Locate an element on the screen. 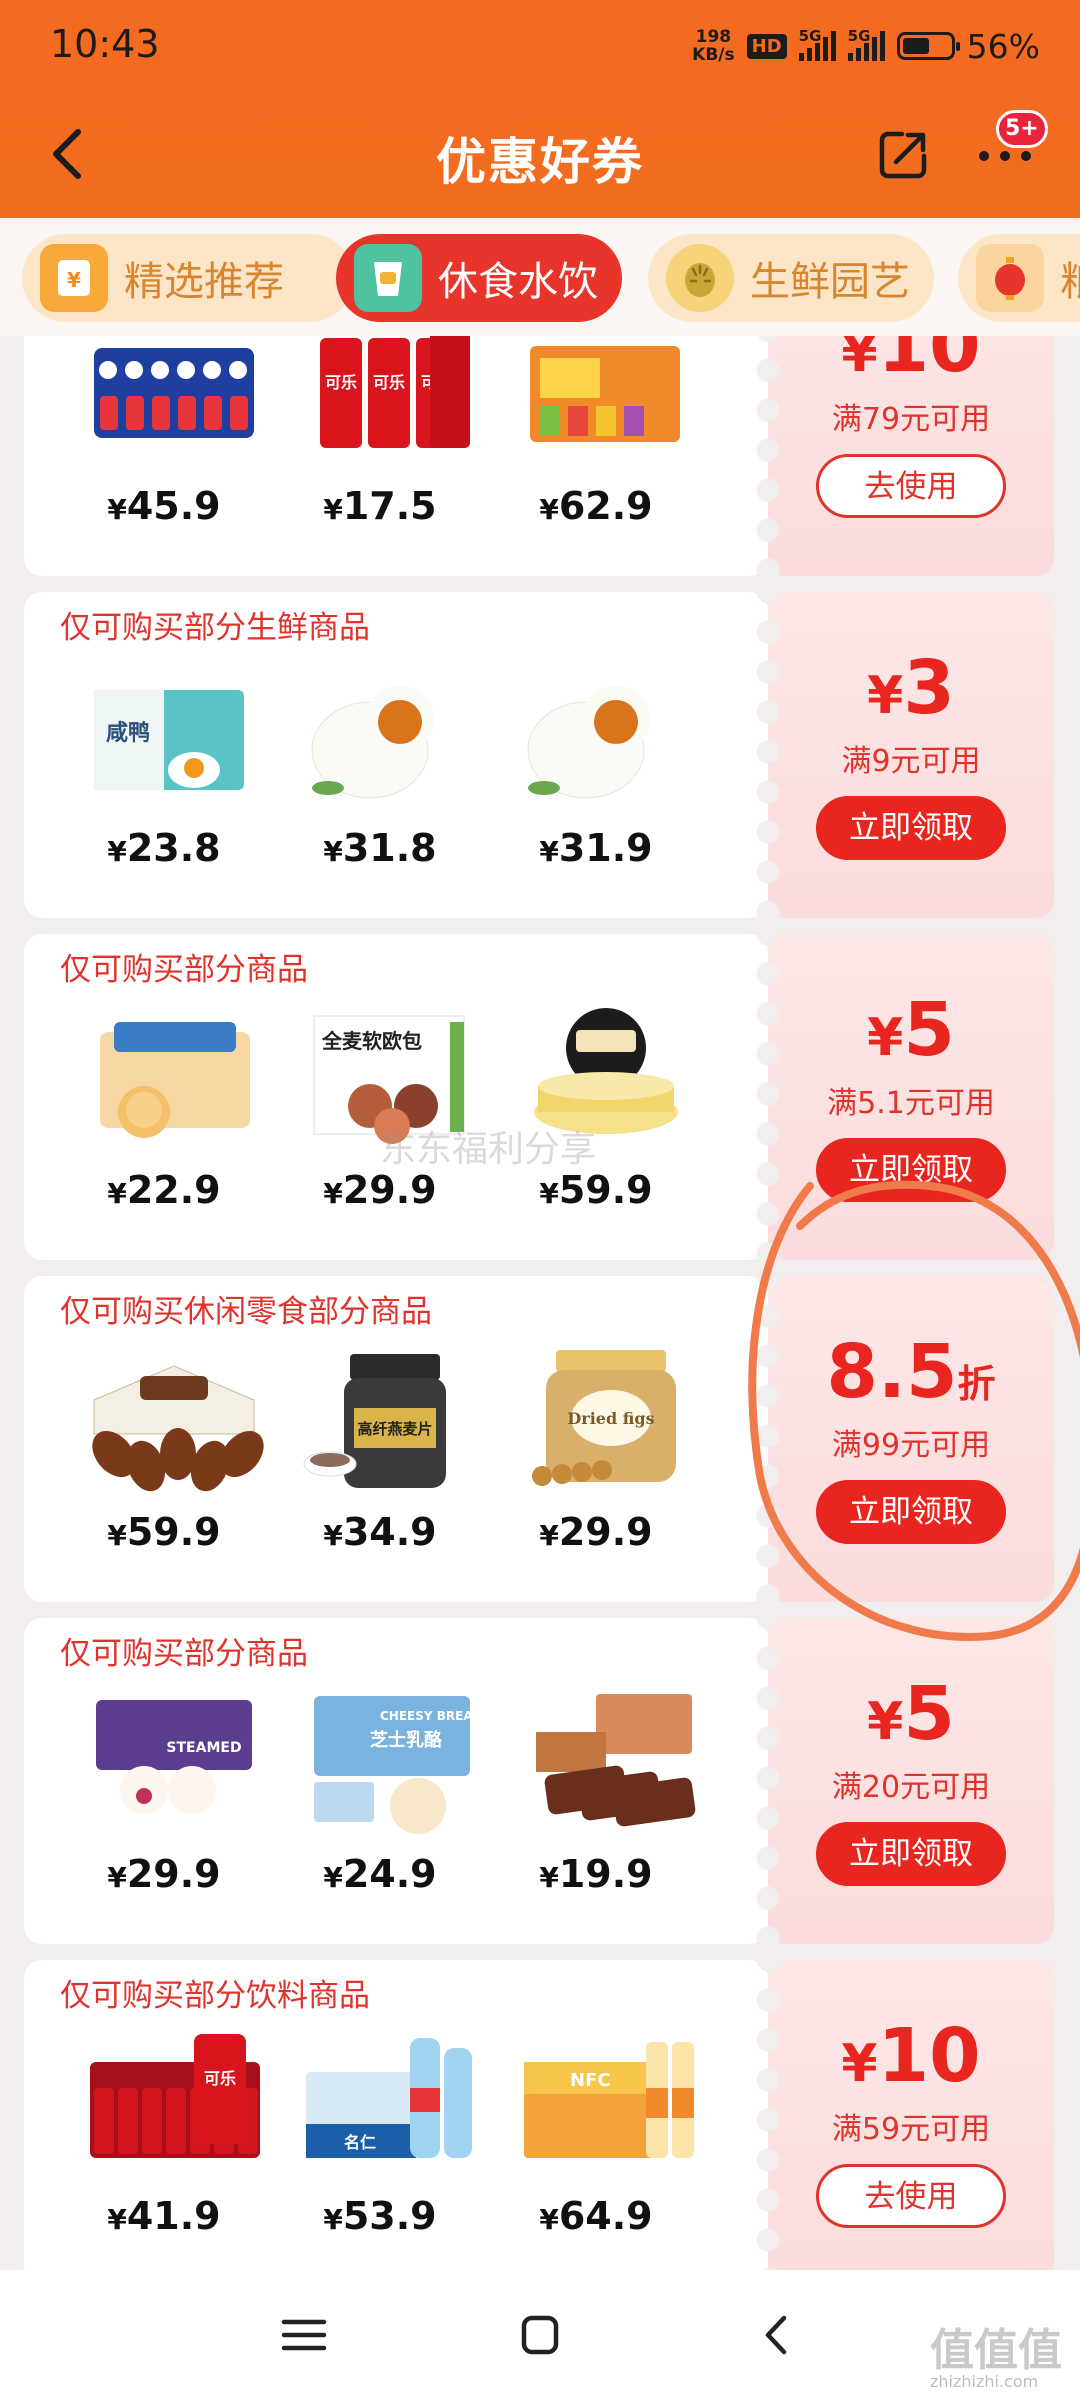 This screenshot has height=2400, width=1080. coupon-products-panel: 仅可购买部分饮料商品 可乐 ¥41.9 名仁 ¥53.9 NFC ¥64.9 is located at coordinates (396, 2115).